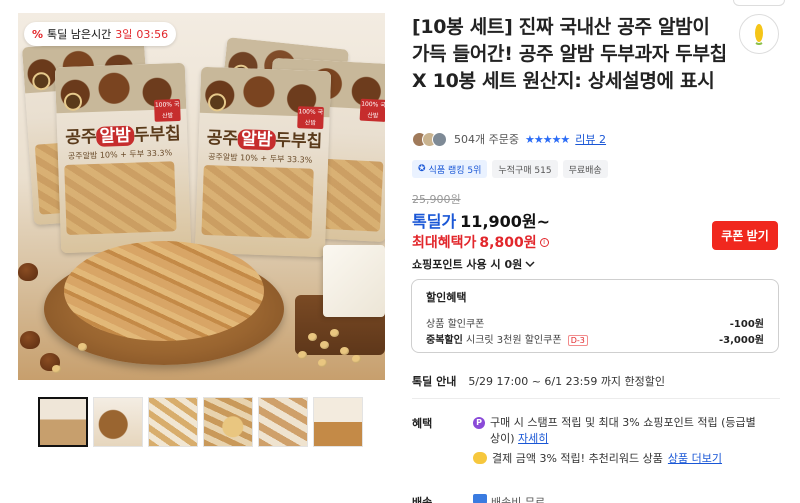 The height and width of the screenshot is (503, 800). What do you see at coordinates (422, 423) in the screenshot?
I see `benefit-label: 혜택` at bounding box center [422, 423].